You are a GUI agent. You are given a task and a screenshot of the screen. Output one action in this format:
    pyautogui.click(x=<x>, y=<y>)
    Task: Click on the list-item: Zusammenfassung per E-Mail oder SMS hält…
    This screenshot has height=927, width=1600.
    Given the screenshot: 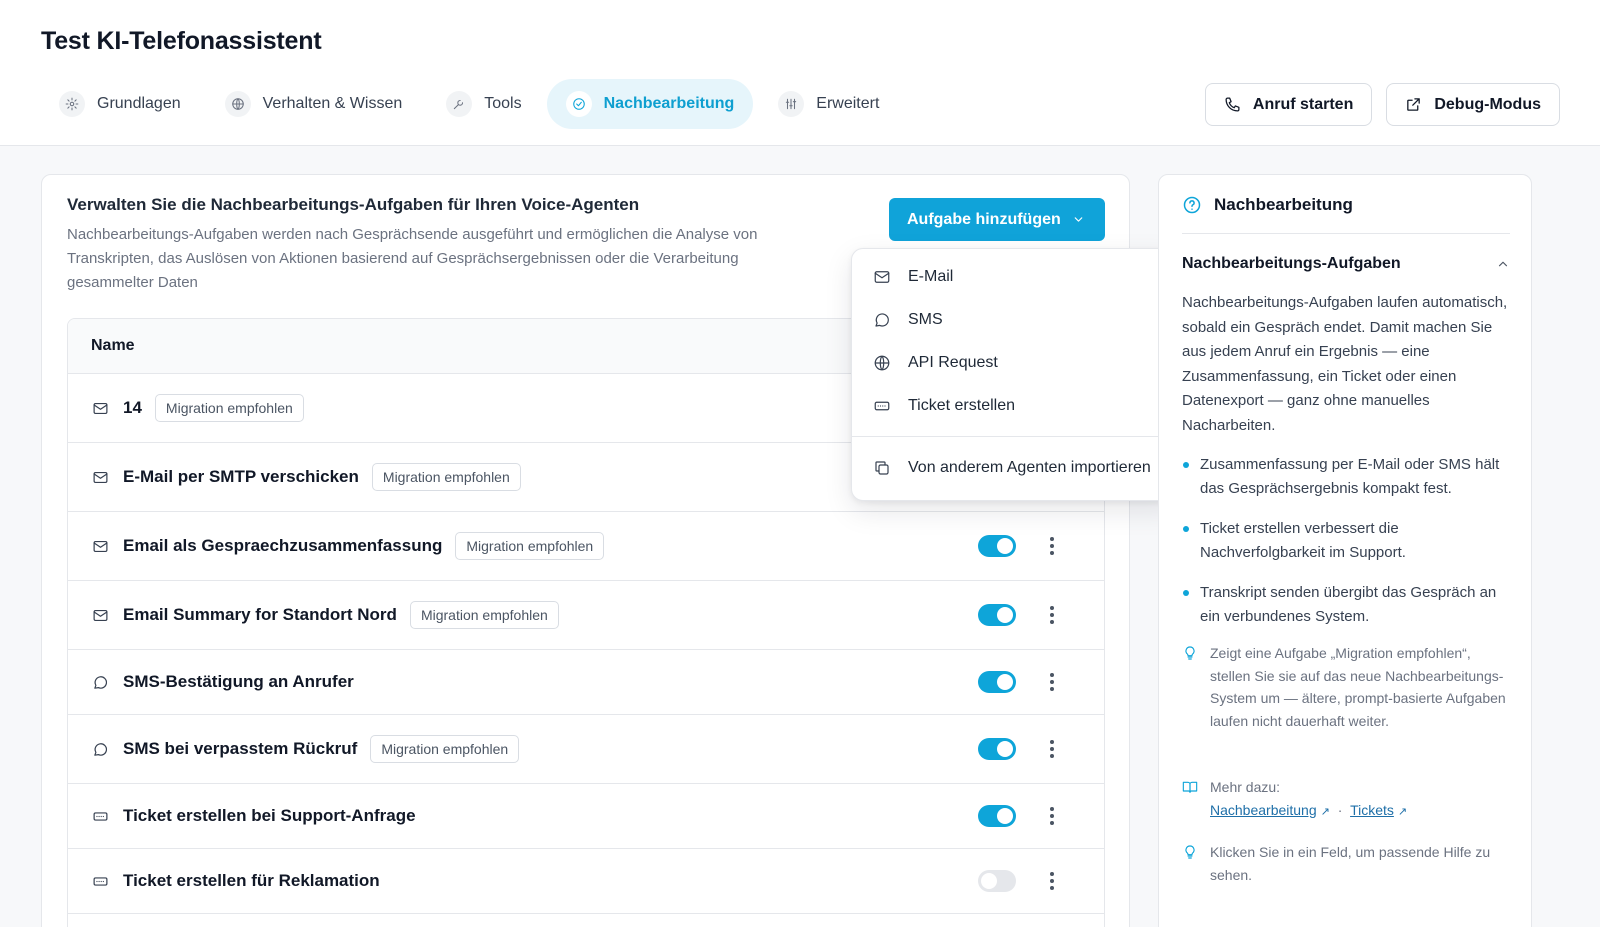 What is the action you would take?
    pyautogui.click(x=1347, y=477)
    